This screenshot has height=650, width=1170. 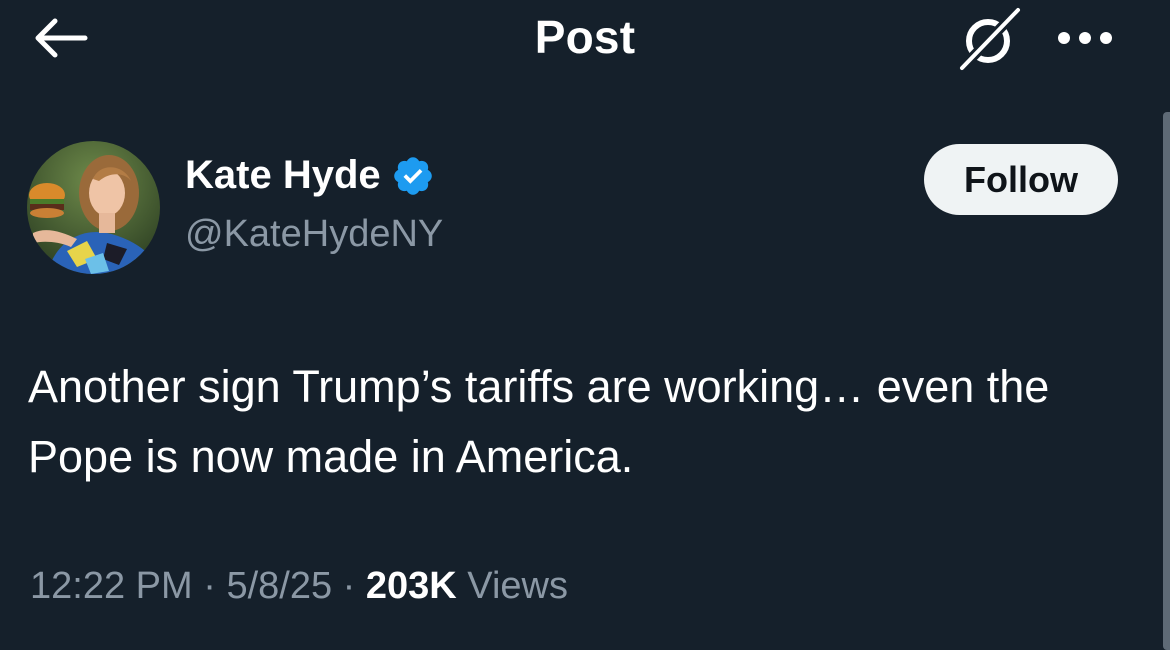 I want to click on scrollbar, so click(x=1166, y=381).